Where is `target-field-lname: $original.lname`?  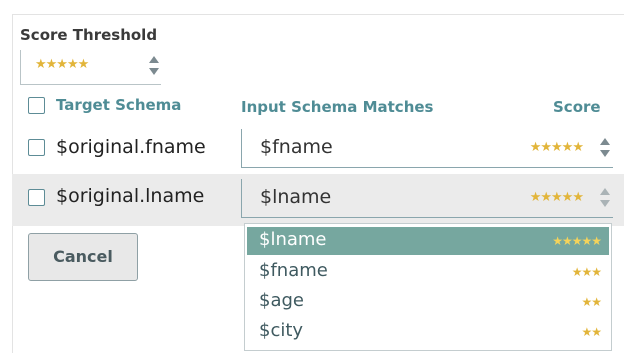
target-field-lname: $original.lname is located at coordinates (130, 196).